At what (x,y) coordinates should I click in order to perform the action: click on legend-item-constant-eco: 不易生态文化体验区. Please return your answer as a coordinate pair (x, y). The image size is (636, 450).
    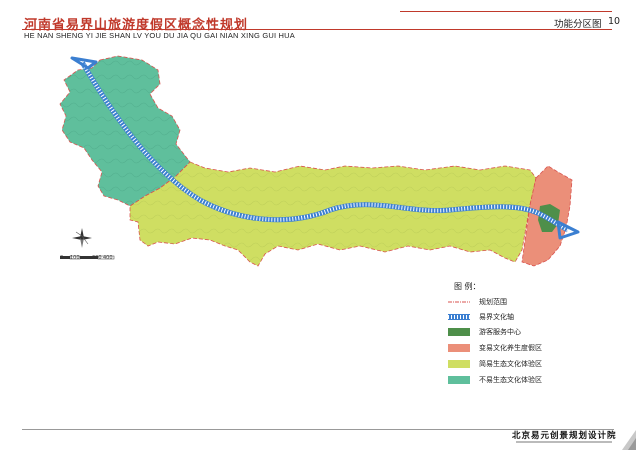
    Looking at the image, I should click on (528, 380).